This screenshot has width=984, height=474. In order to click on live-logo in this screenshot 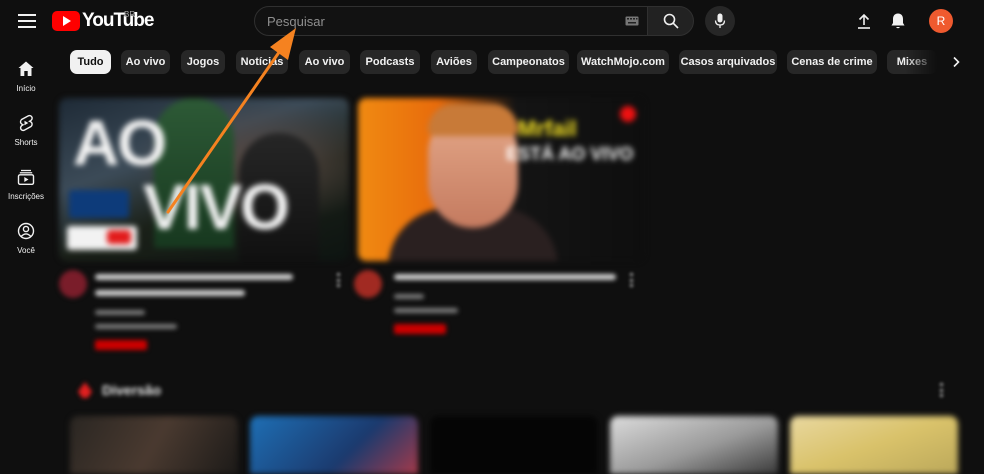, I will do `click(119, 237)`.